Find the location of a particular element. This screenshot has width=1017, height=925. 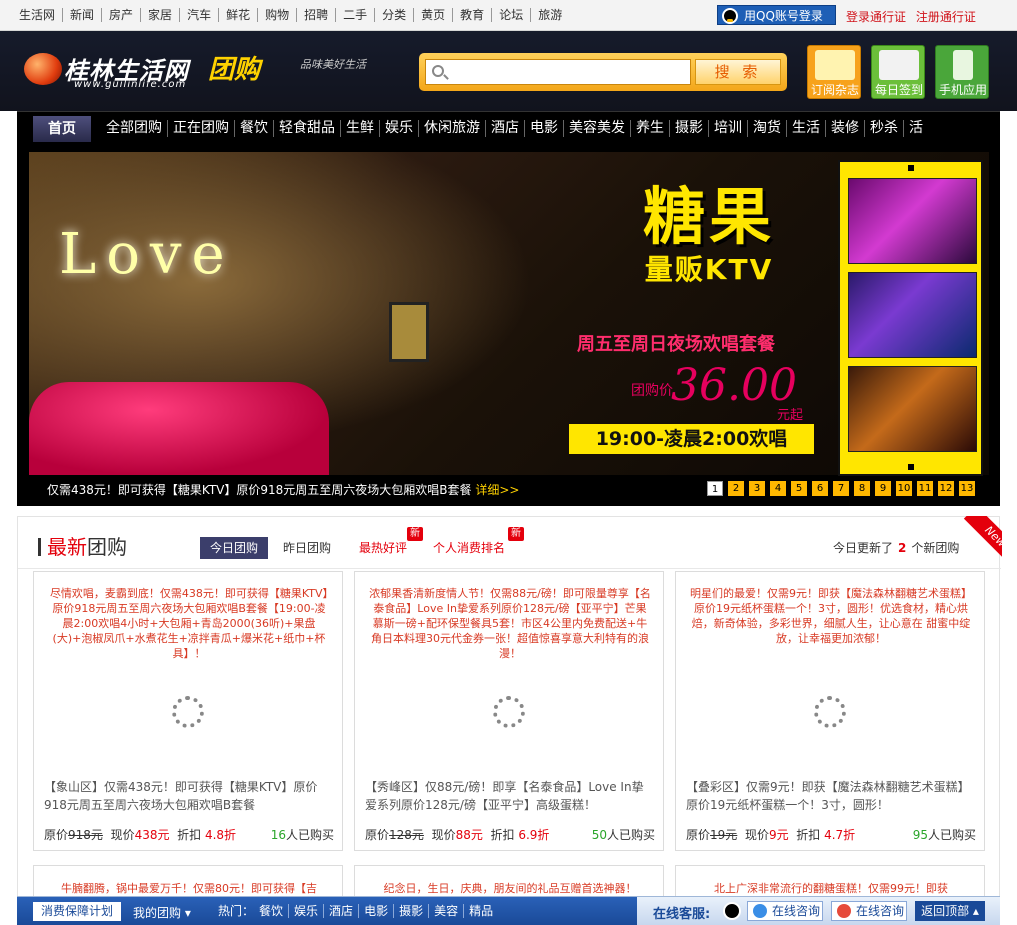

site-nav-link: 论坛 is located at coordinates (512, 15).